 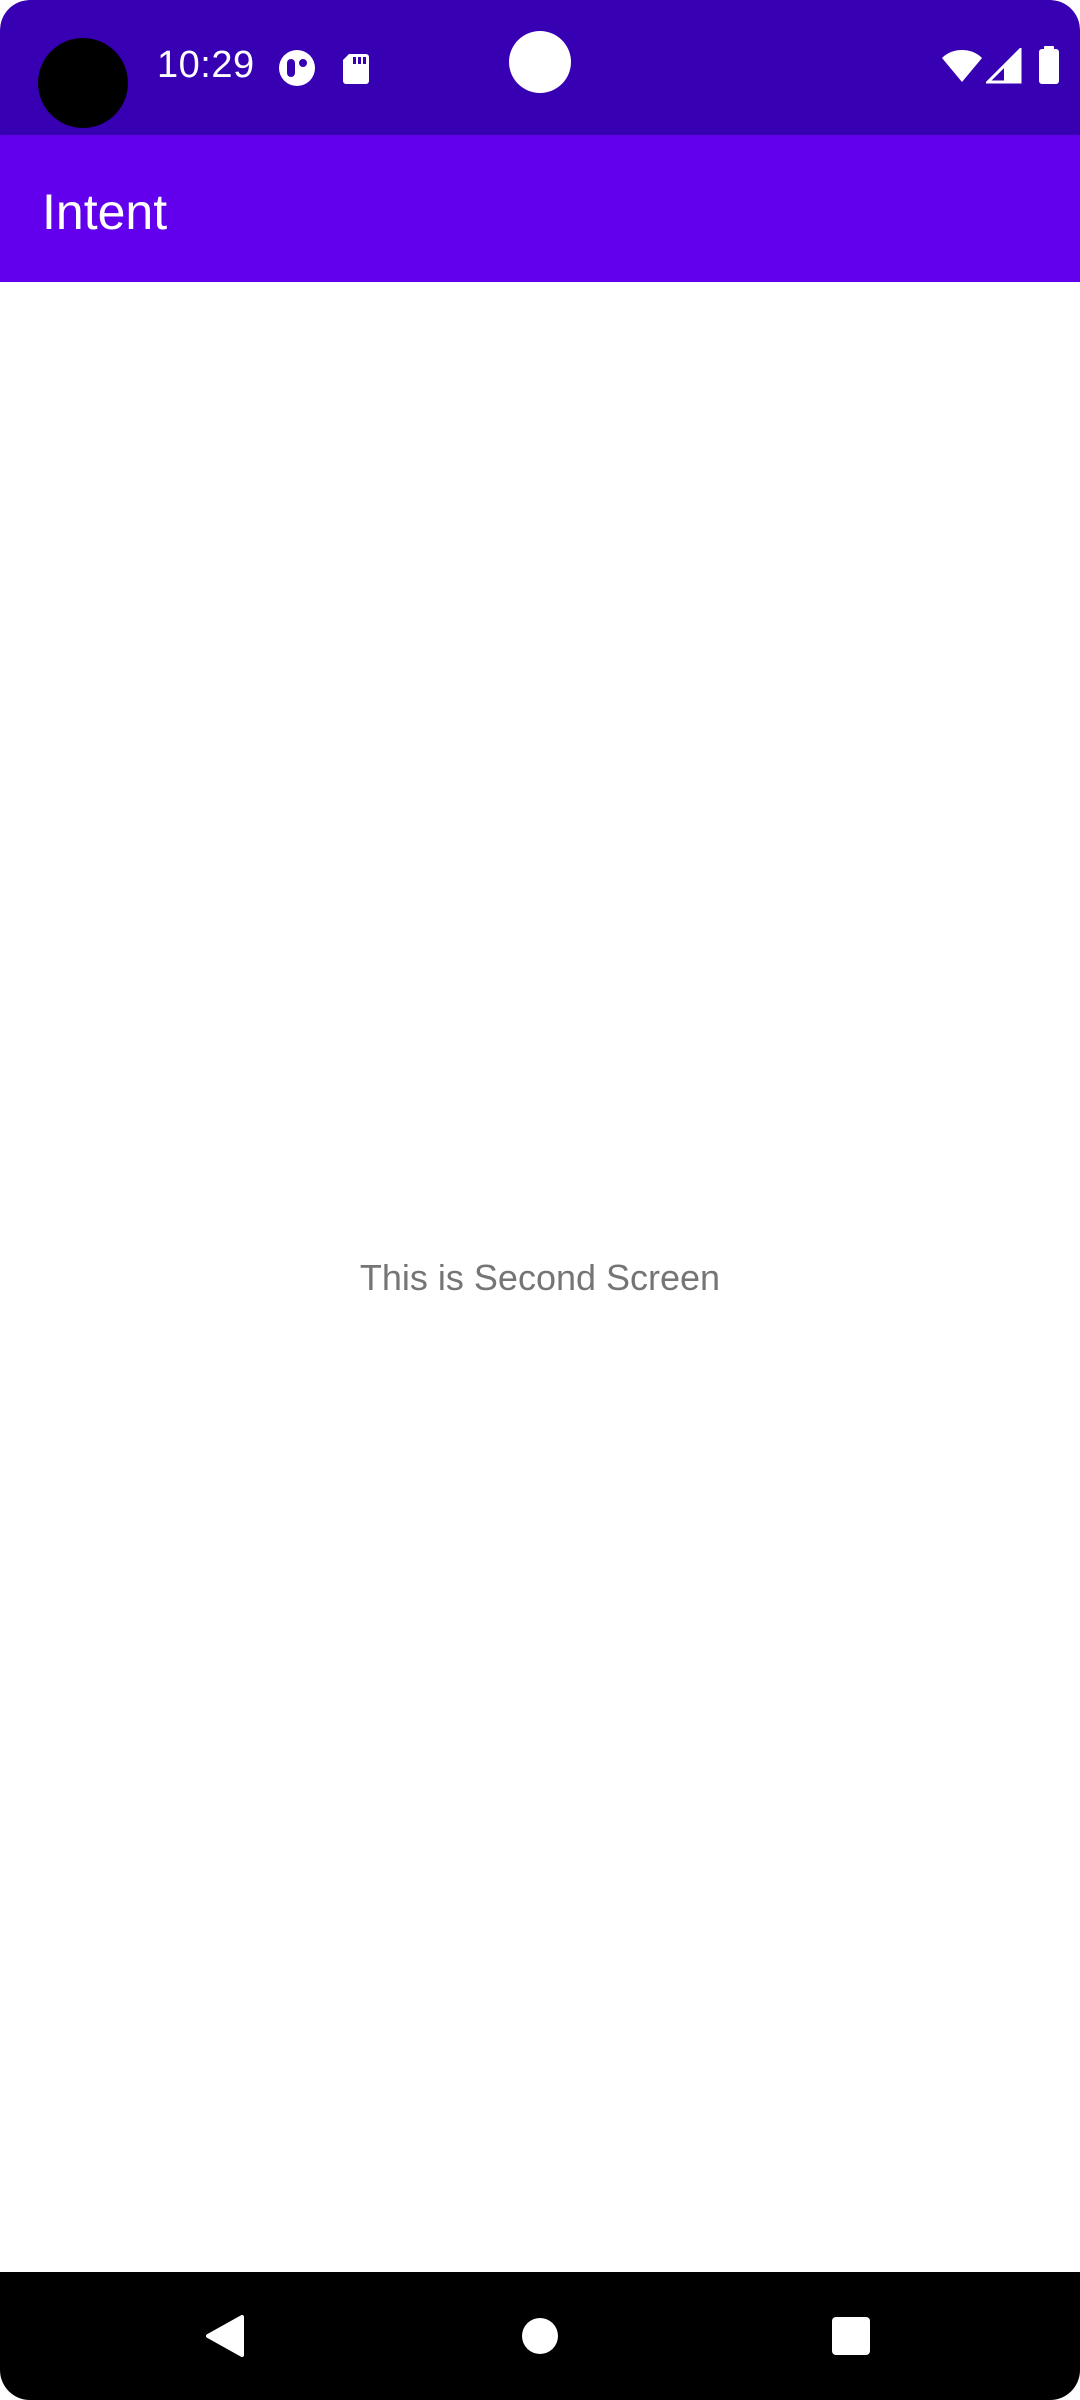 I want to click on app-title: Intent, so click(x=105, y=212).